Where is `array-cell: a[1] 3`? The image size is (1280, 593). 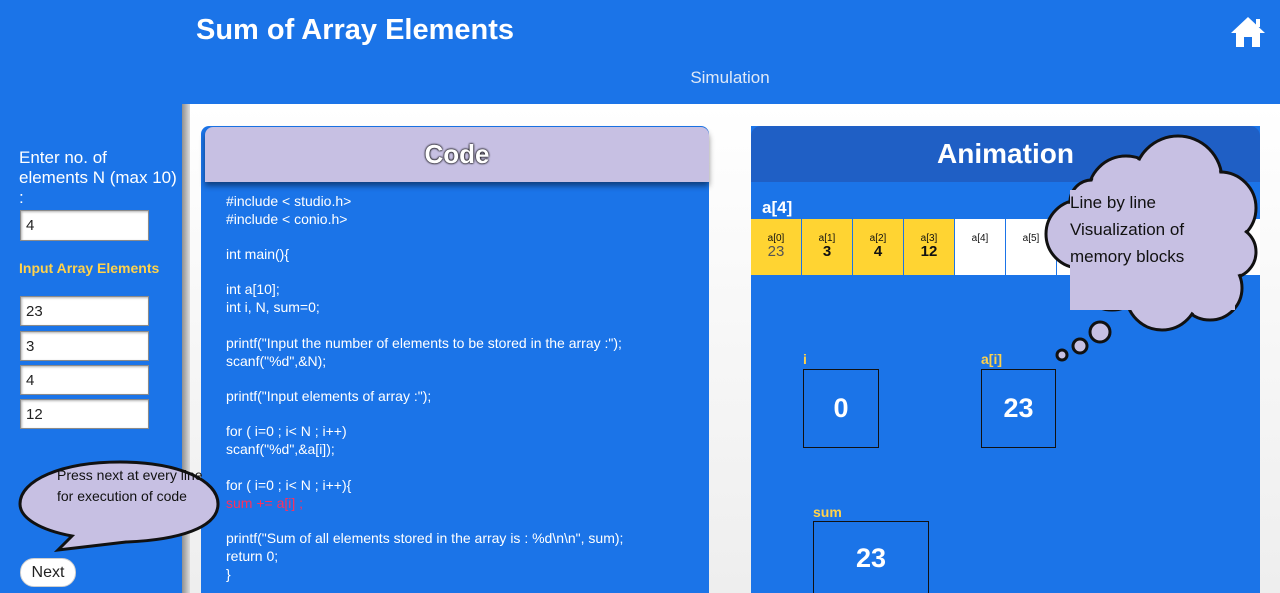 array-cell: a[1] 3 is located at coordinates (827, 247).